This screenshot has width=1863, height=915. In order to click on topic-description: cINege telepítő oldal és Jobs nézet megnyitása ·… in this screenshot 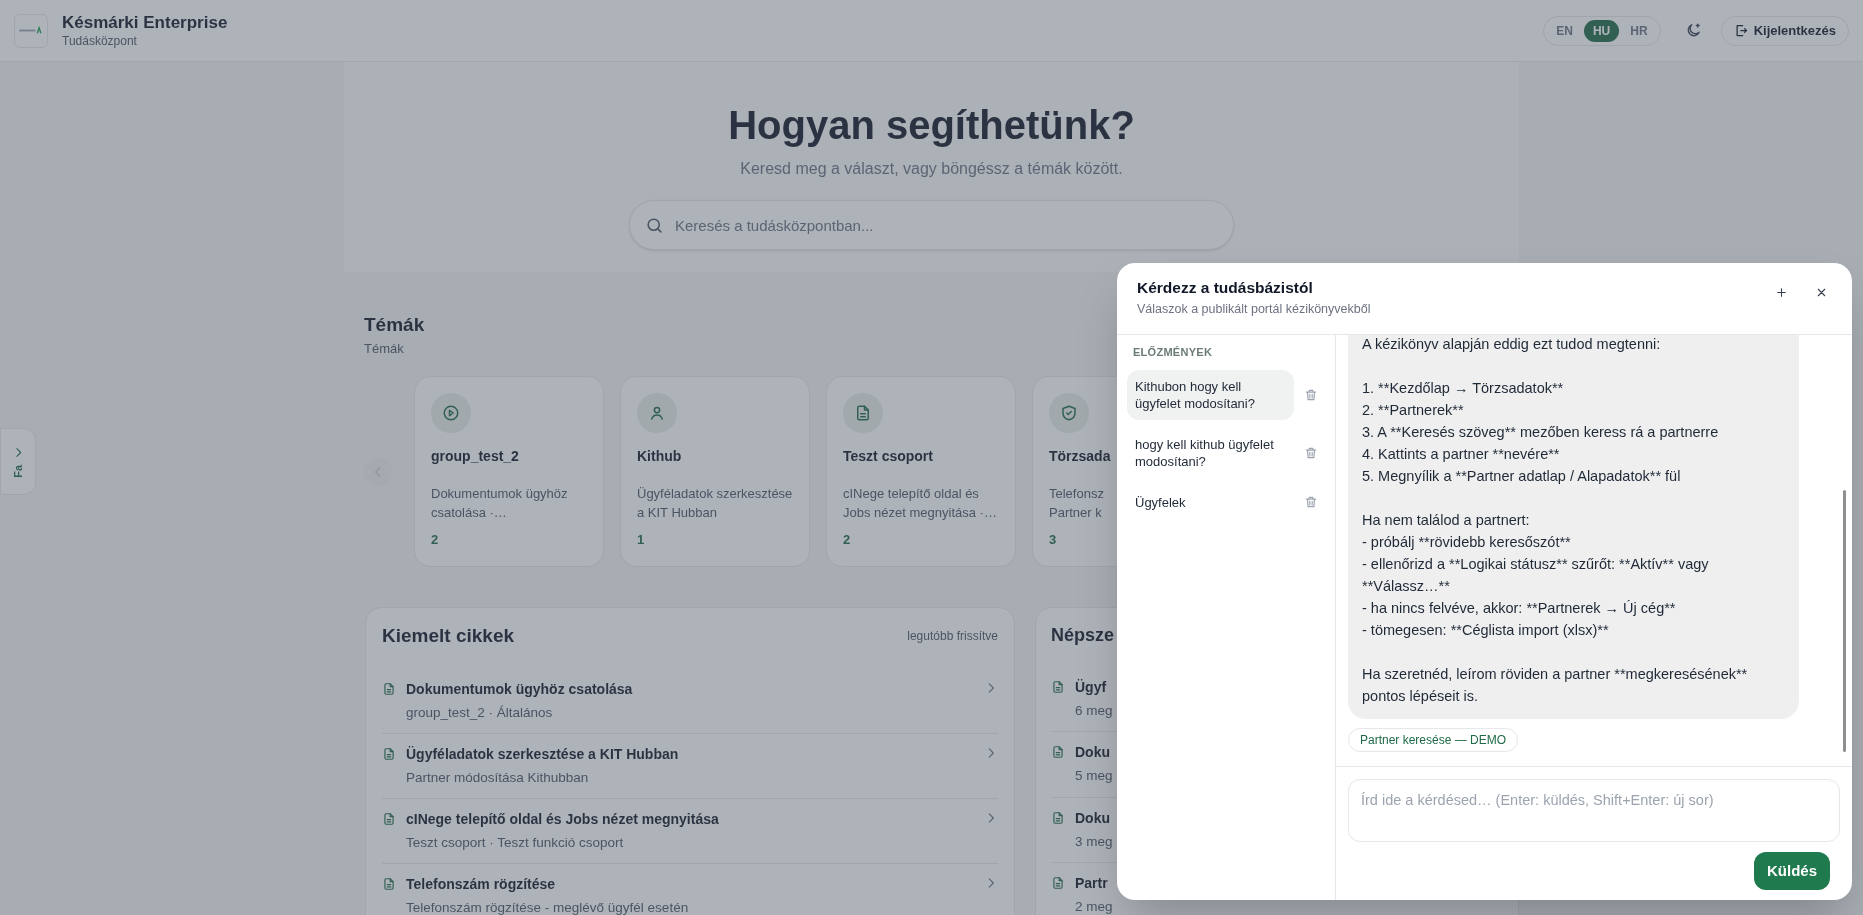, I will do `click(920, 503)`.